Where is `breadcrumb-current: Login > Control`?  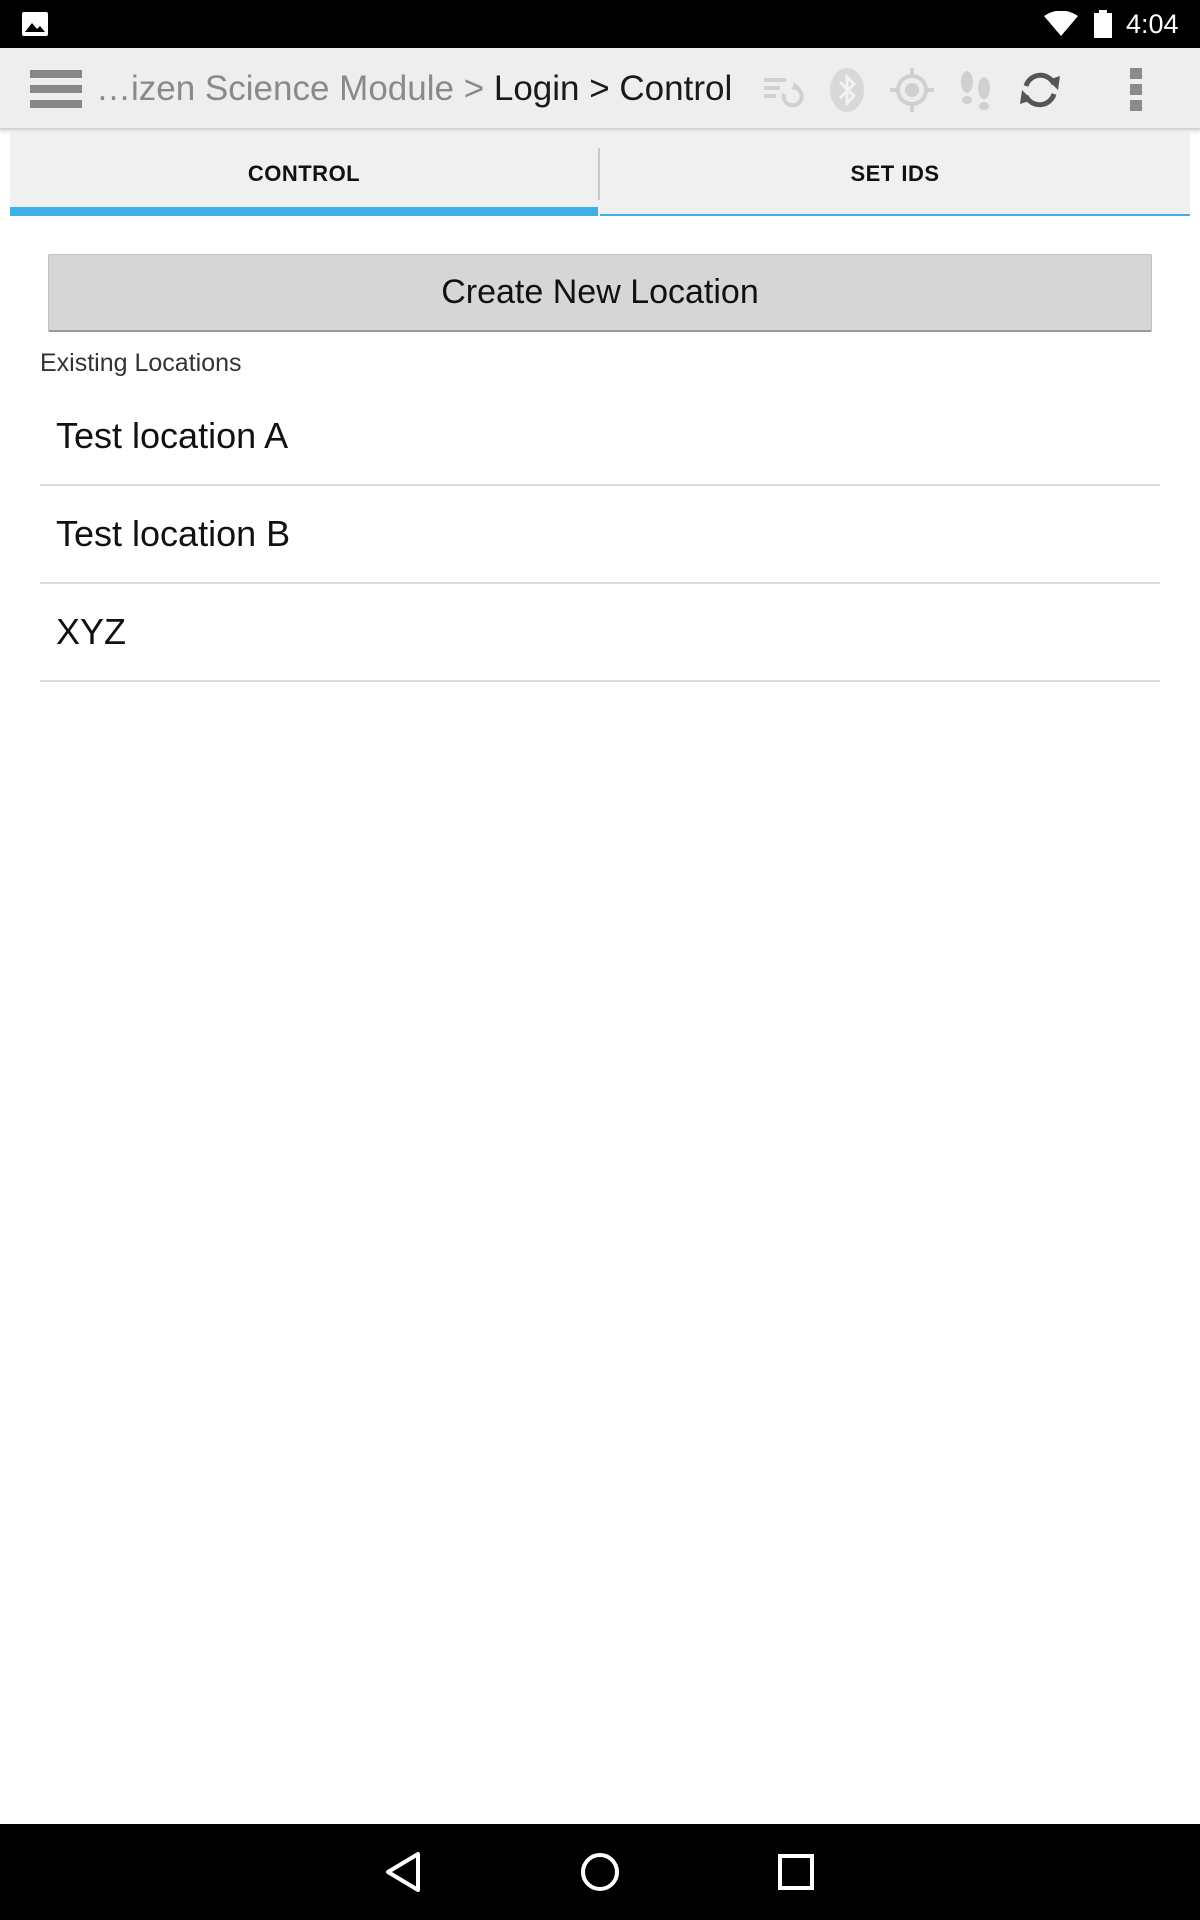
breadcrumb-current: Login > Control is located at coordinates (613, 88).